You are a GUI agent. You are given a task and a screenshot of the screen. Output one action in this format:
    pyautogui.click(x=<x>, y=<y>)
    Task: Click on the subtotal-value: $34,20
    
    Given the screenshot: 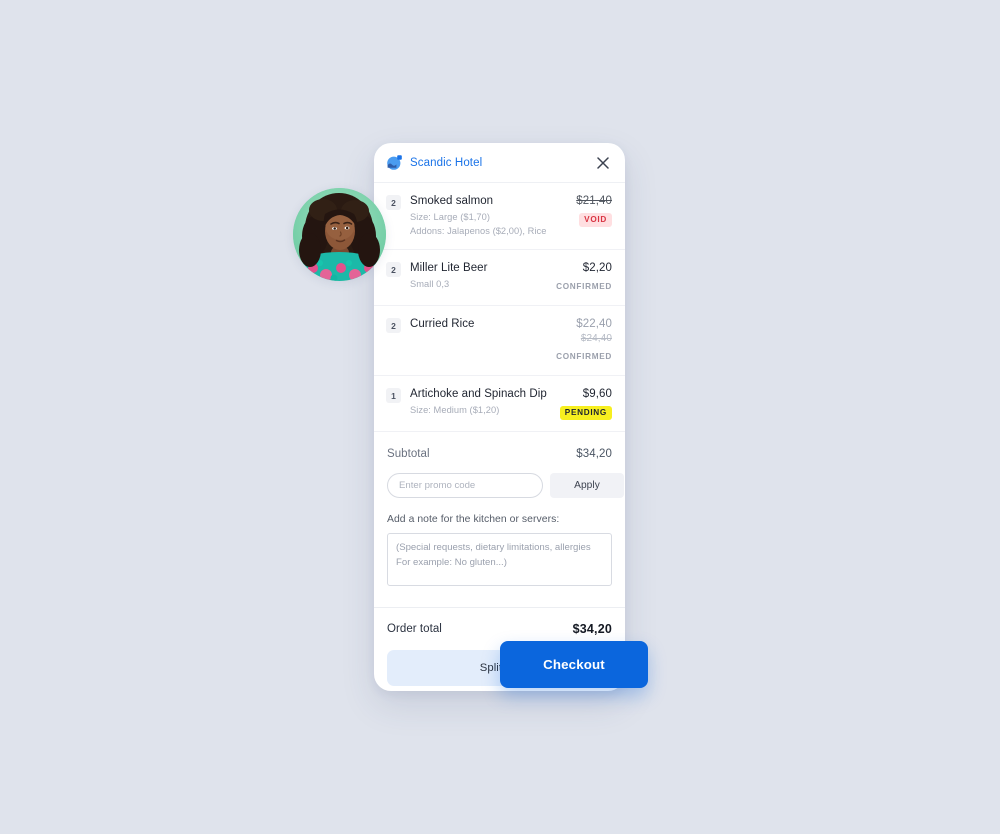 What is the action you would take?
    pyautogui.click(x=594, y=454)
    